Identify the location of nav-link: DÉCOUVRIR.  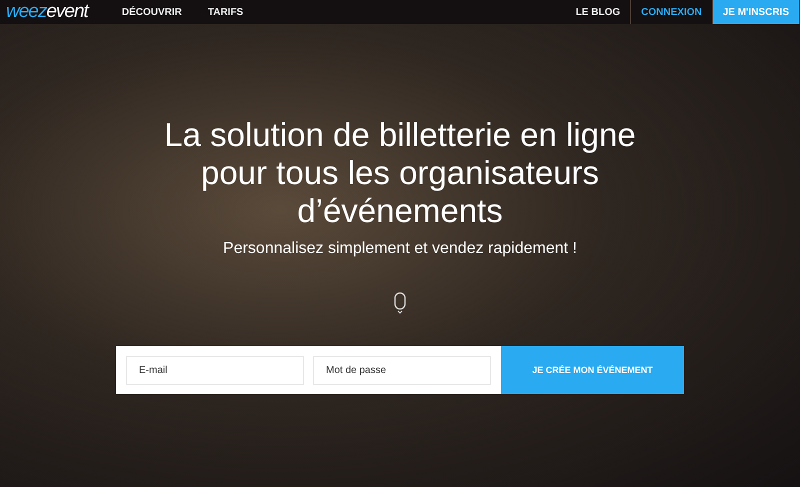
(152, 12).